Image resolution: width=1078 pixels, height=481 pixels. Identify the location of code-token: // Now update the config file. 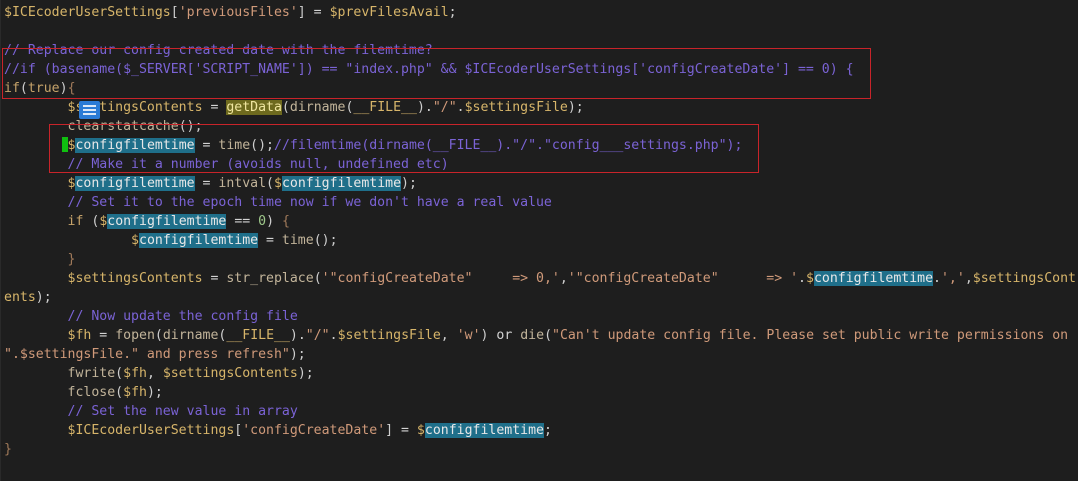
(182, 316).